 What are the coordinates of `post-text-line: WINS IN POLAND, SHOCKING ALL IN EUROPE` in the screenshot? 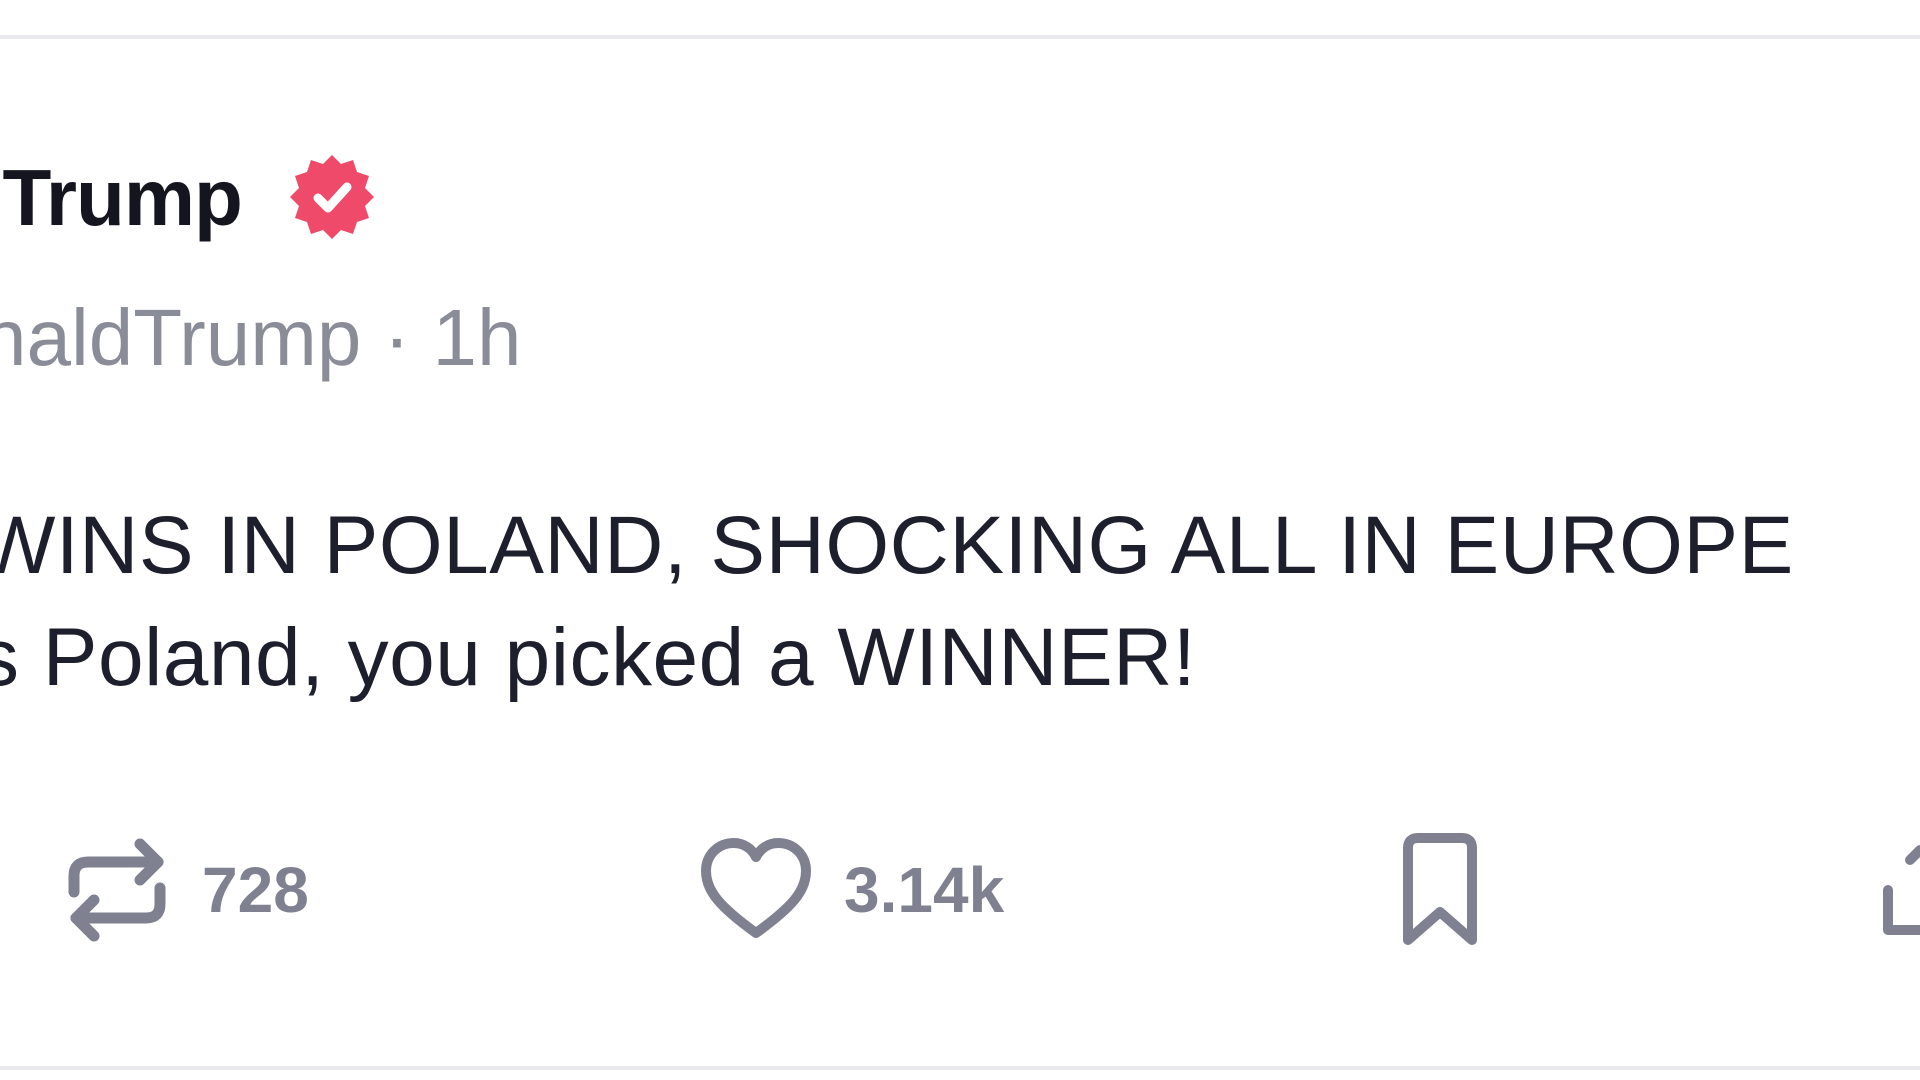 It's located at (897, 545).